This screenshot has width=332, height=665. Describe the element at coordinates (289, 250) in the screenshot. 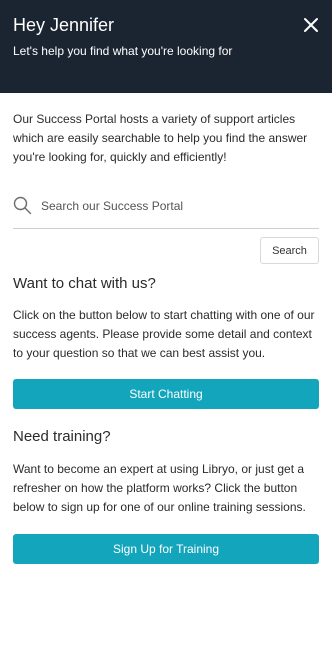

I see `search-button: Search` at that location.